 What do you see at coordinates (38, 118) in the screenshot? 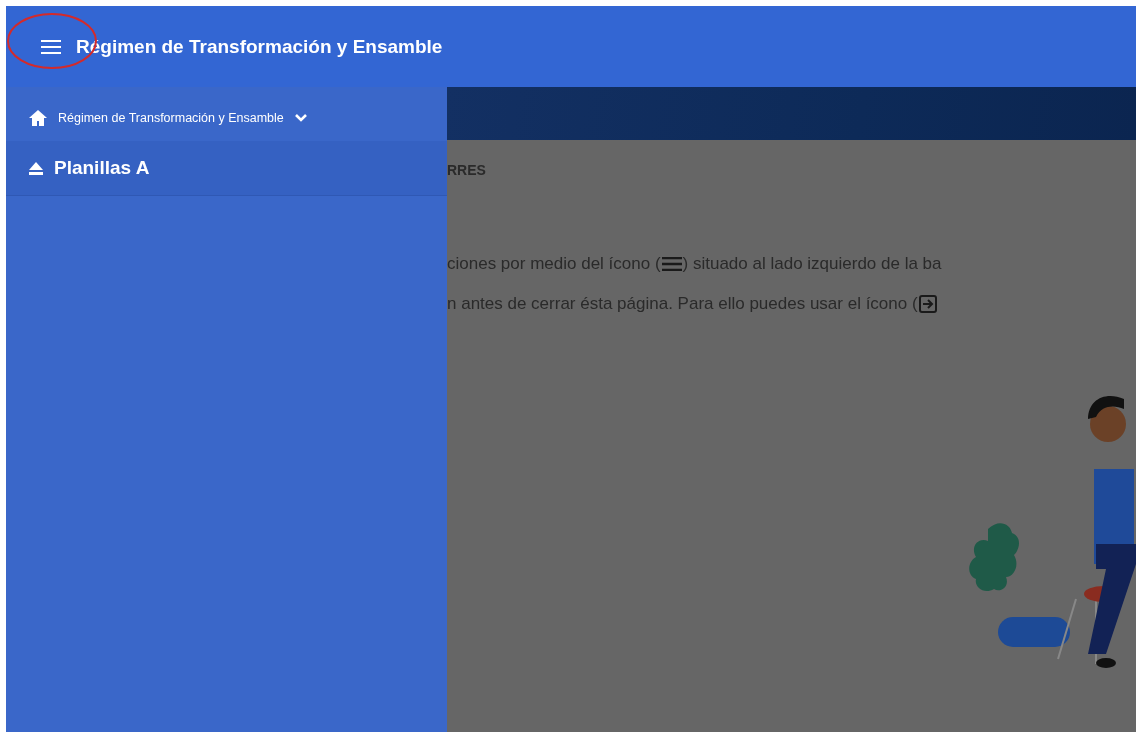
I see `home-icon` at bounding box center [38, 118].